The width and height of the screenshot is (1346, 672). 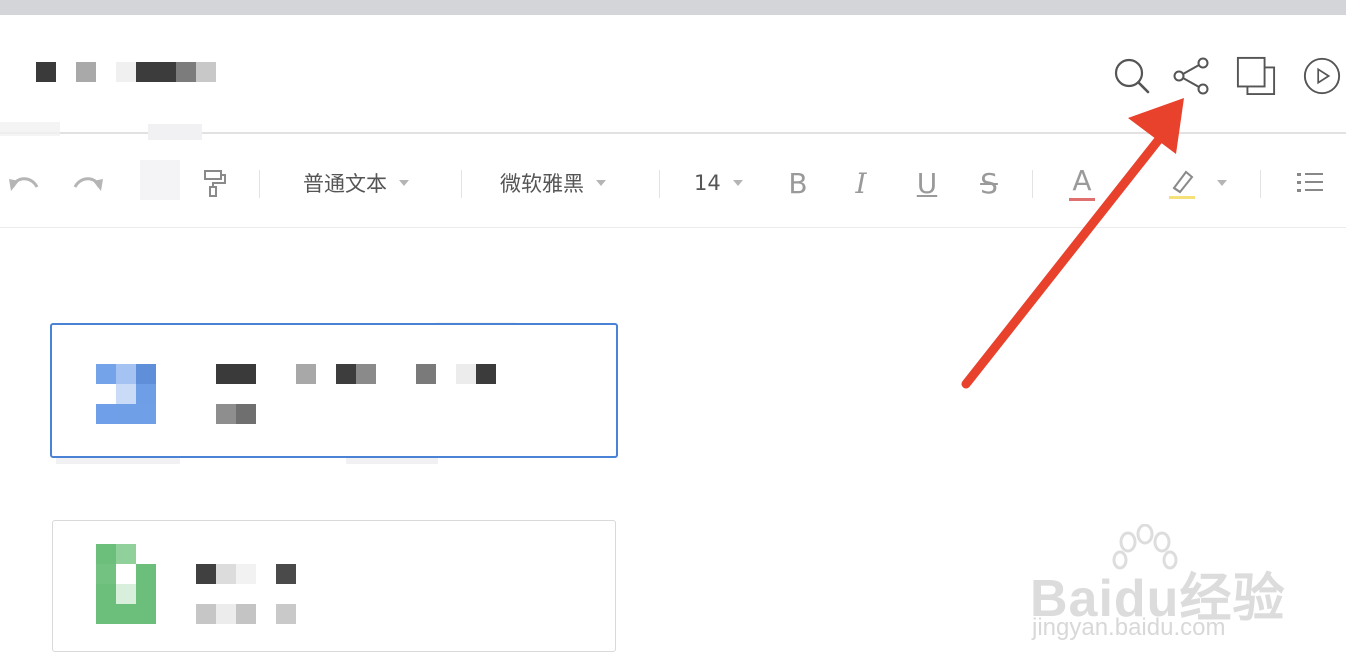 What do you see at coordinates (542, 184) in the screenshot?
I see `font-family-value: 微软雅黑` at bounding box center [542, 184].